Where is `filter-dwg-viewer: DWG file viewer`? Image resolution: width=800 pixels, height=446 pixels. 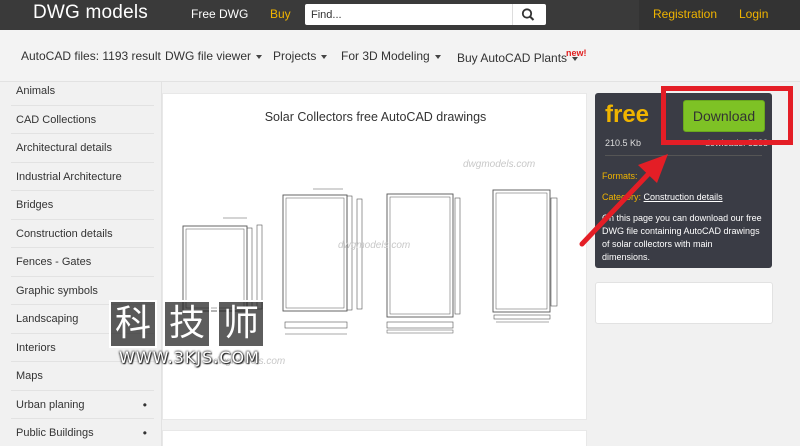
filter-dwg-viewer: DWG file viewer is located at coordinates (214, 56).